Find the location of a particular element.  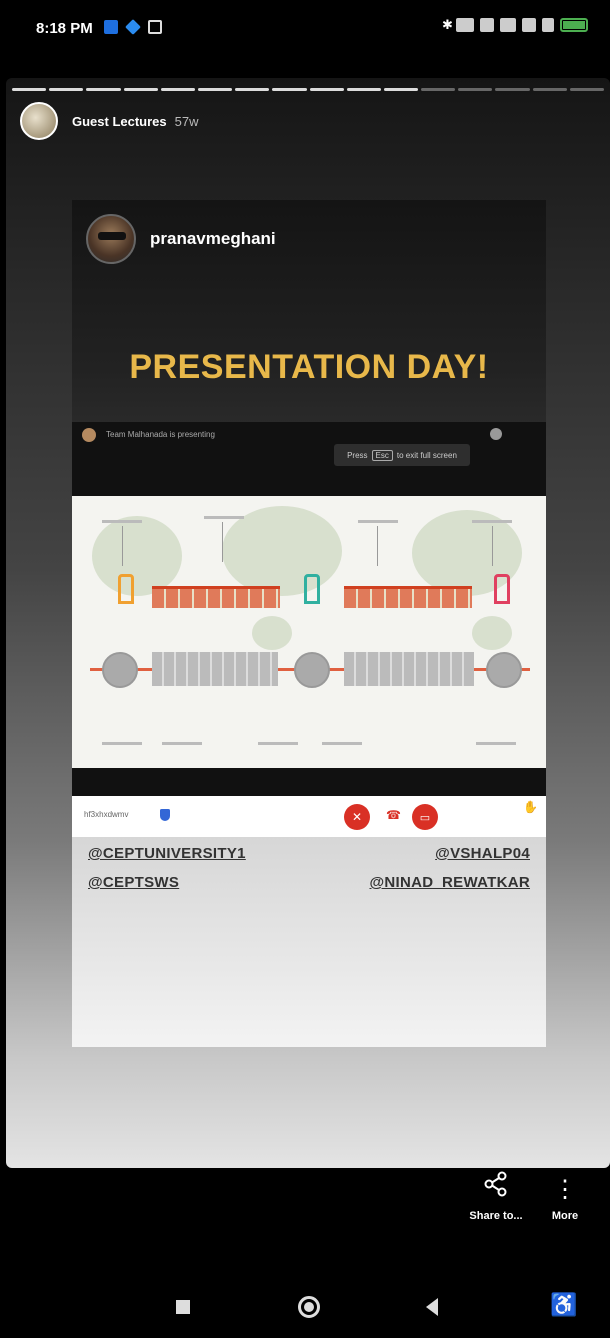

post-author-name: pranavmeghani is located at coordinates (213, 239).